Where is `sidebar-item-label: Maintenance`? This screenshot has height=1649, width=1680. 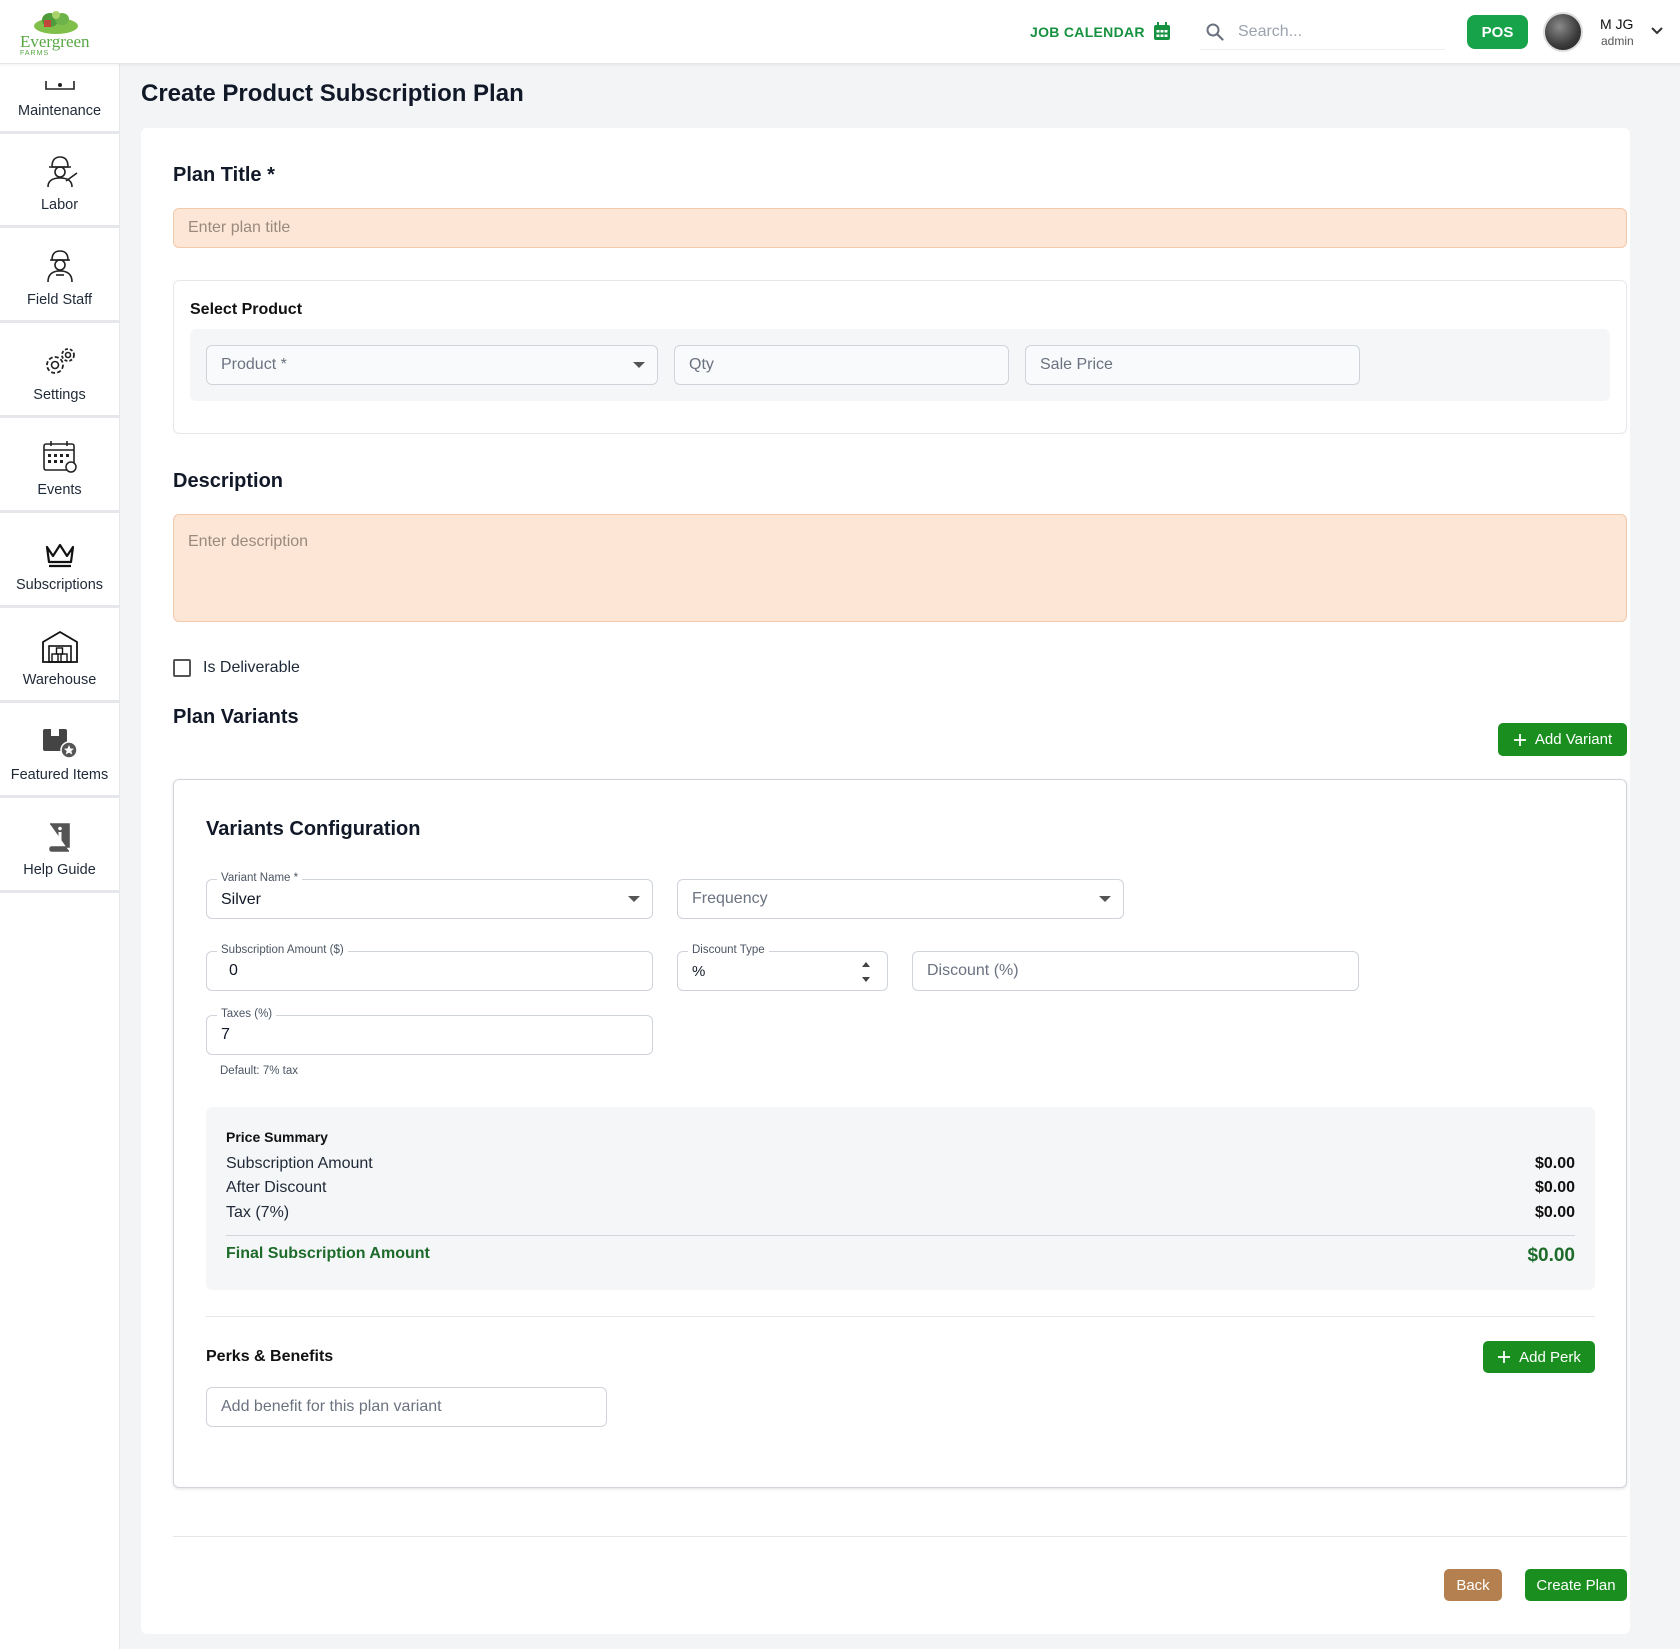 sidebar-item-label: Maintenance is located at coordinates (59, 111).